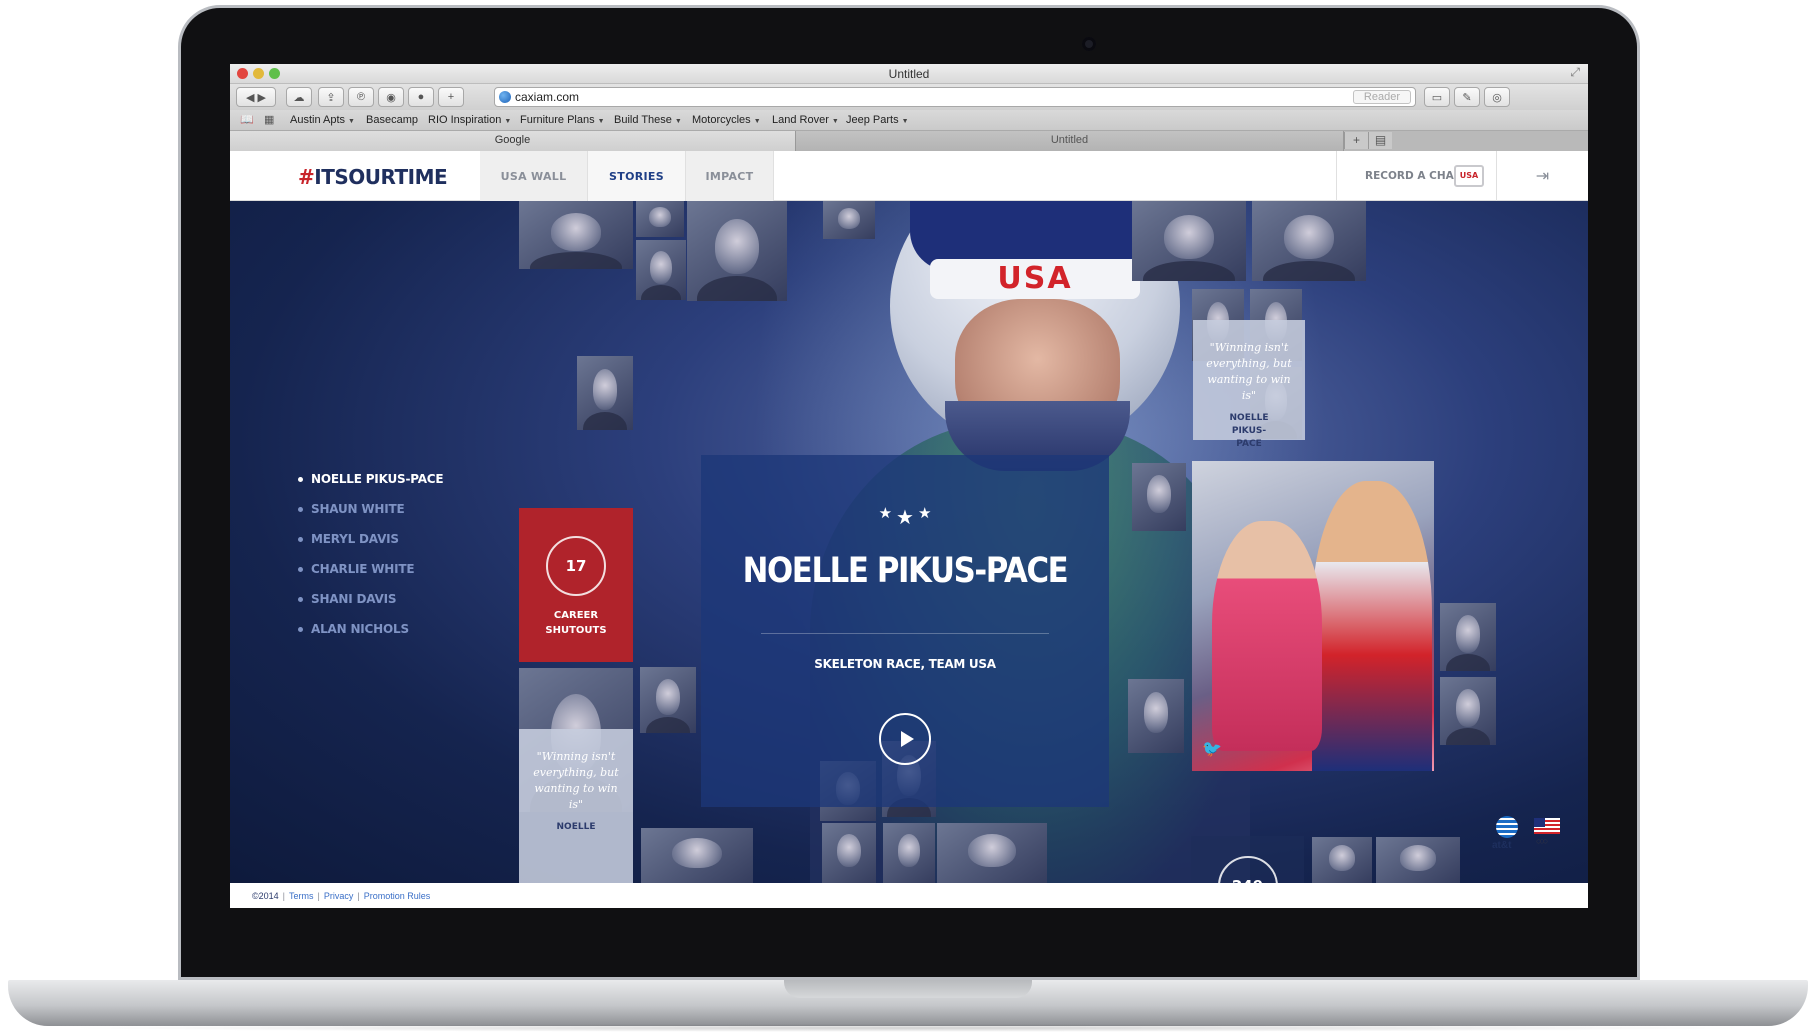 This screenshot has height=1036, width=1816. Describe the element at coordinates (1497, 97) in the screenshot. I see `download-icon: ◎` at that location.